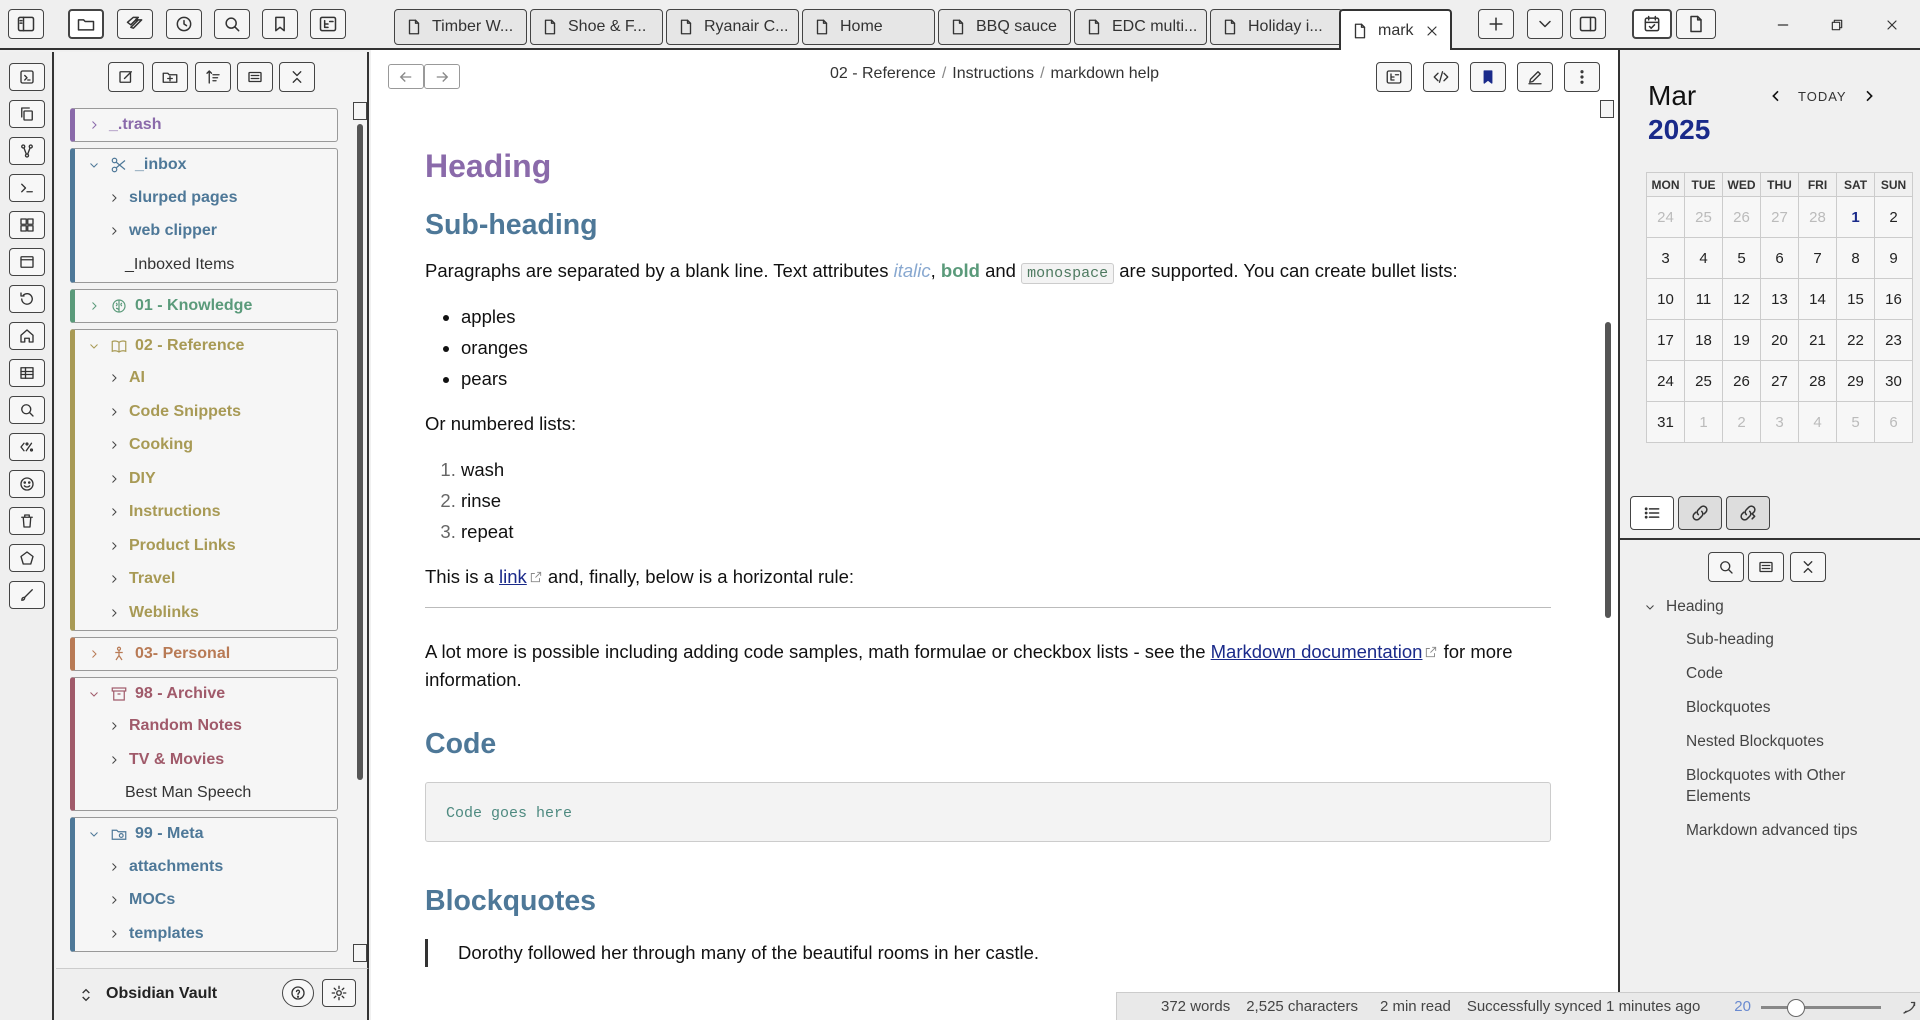 This screenshot has width=1920, height=1020. I want to click on backlinks-tab, so click(1700, 513).